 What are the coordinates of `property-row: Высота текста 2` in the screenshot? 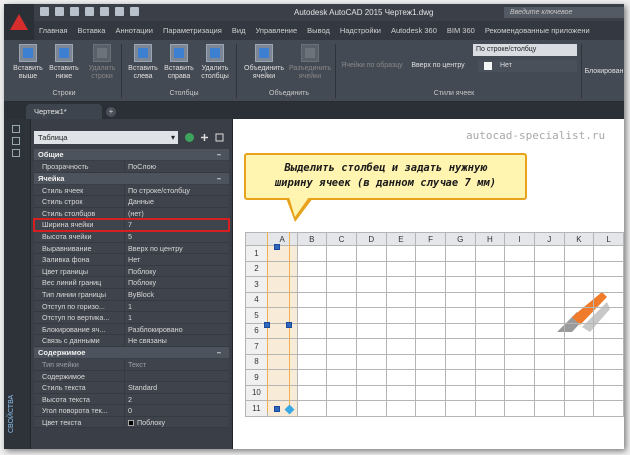 It's located at (131, 399).